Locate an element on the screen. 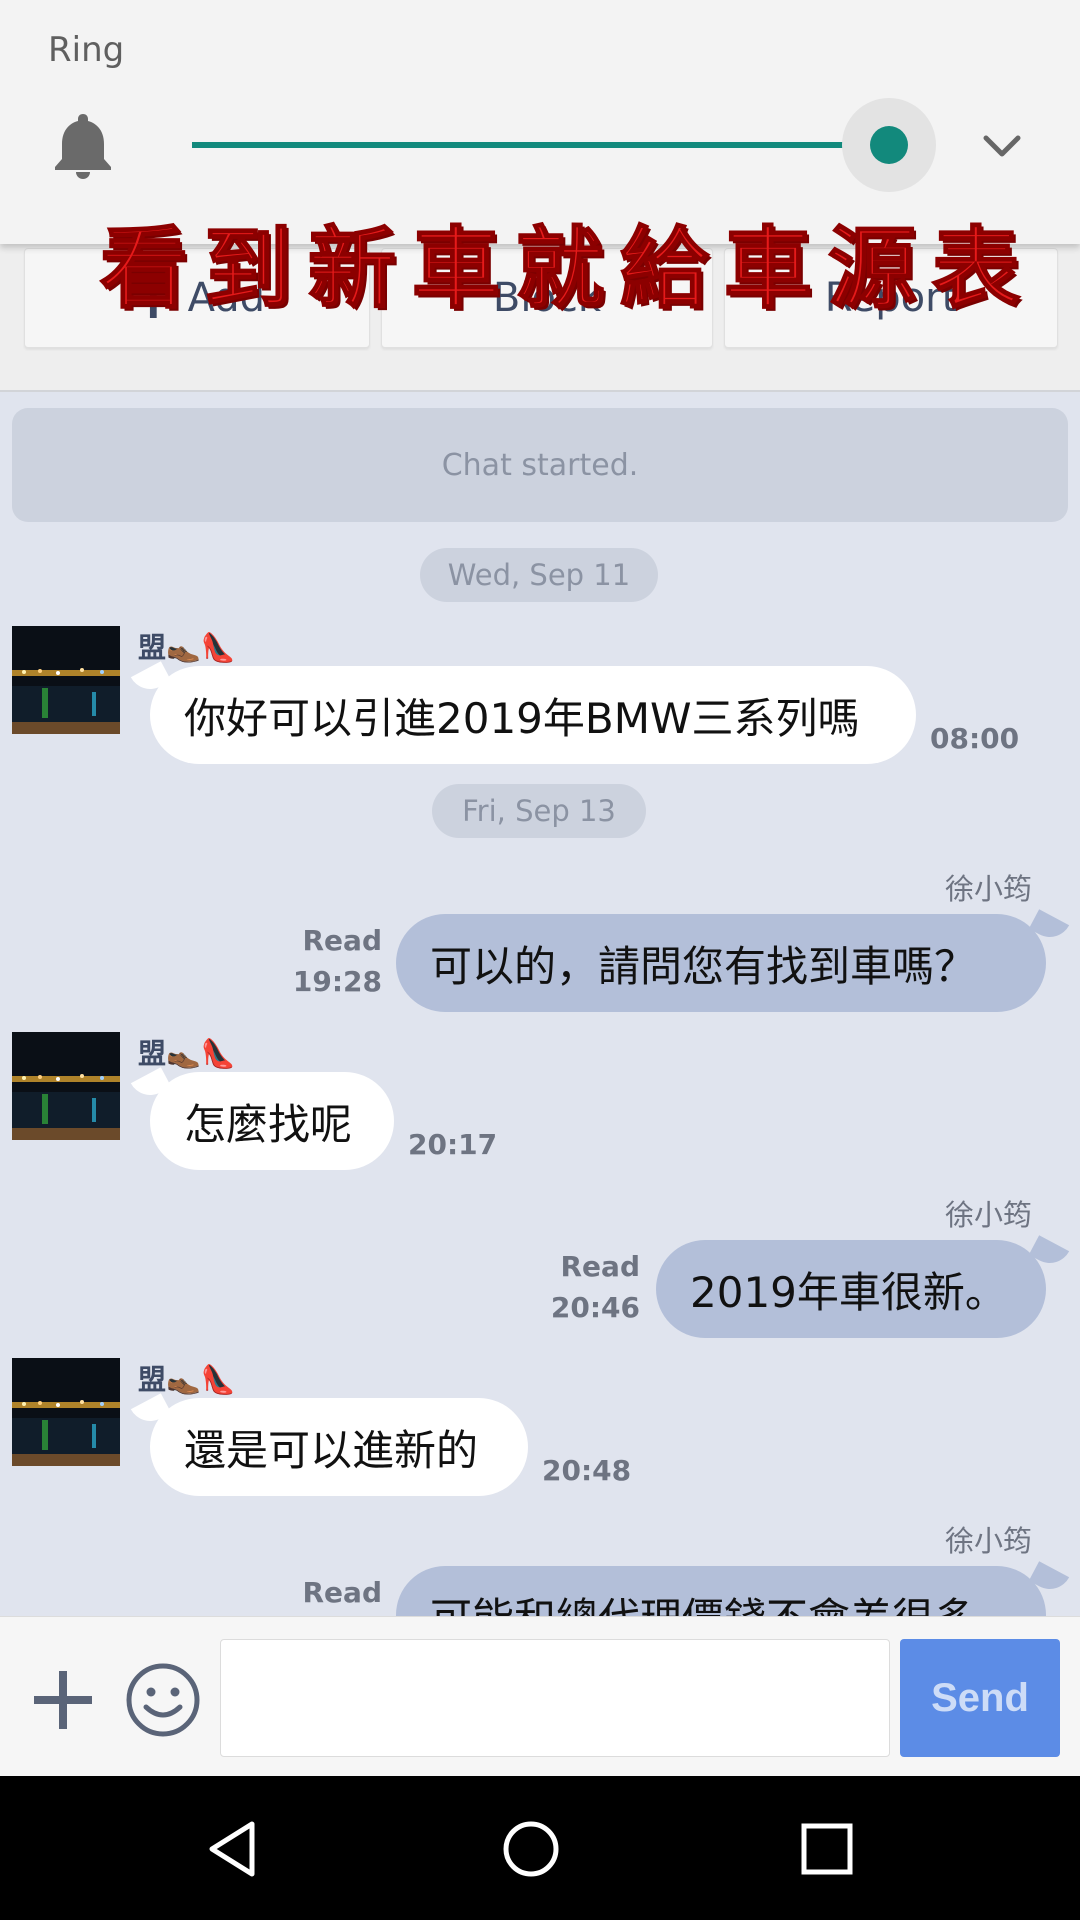 This screenshot has width=1080, height=1920. message-time: 20:46 is located at coordinates (595, 1307).